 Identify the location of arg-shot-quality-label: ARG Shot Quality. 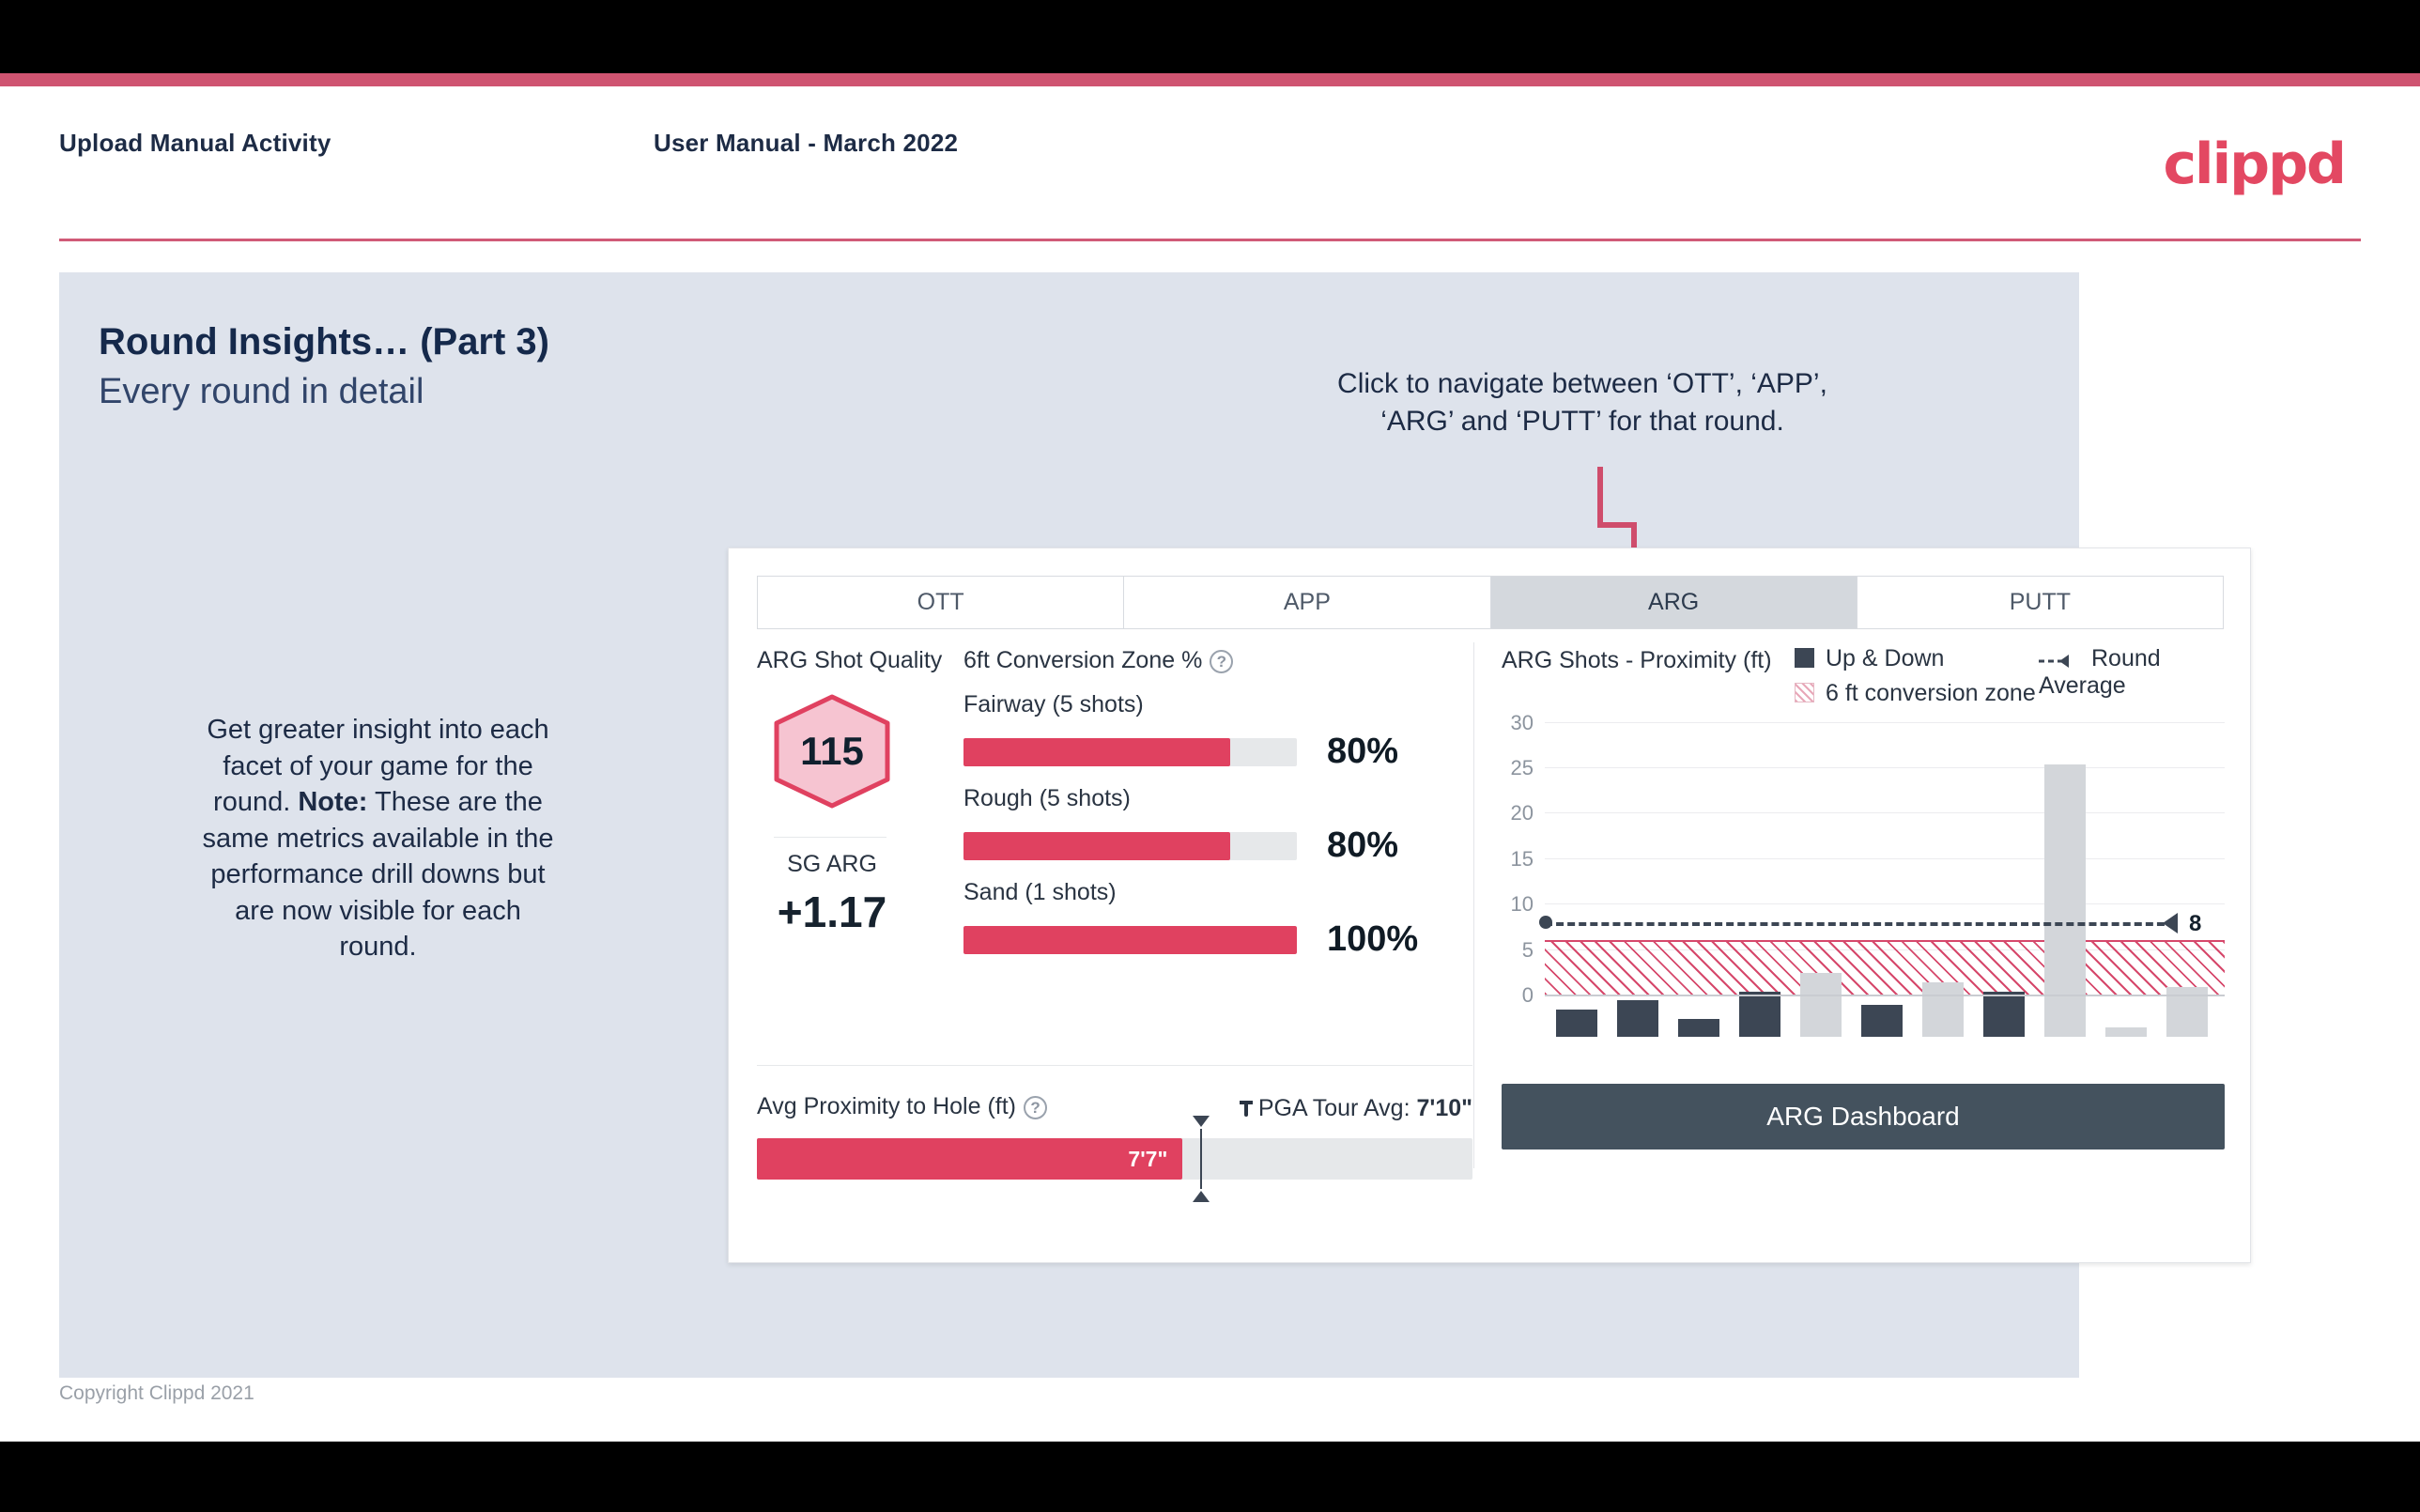
(850, 660).